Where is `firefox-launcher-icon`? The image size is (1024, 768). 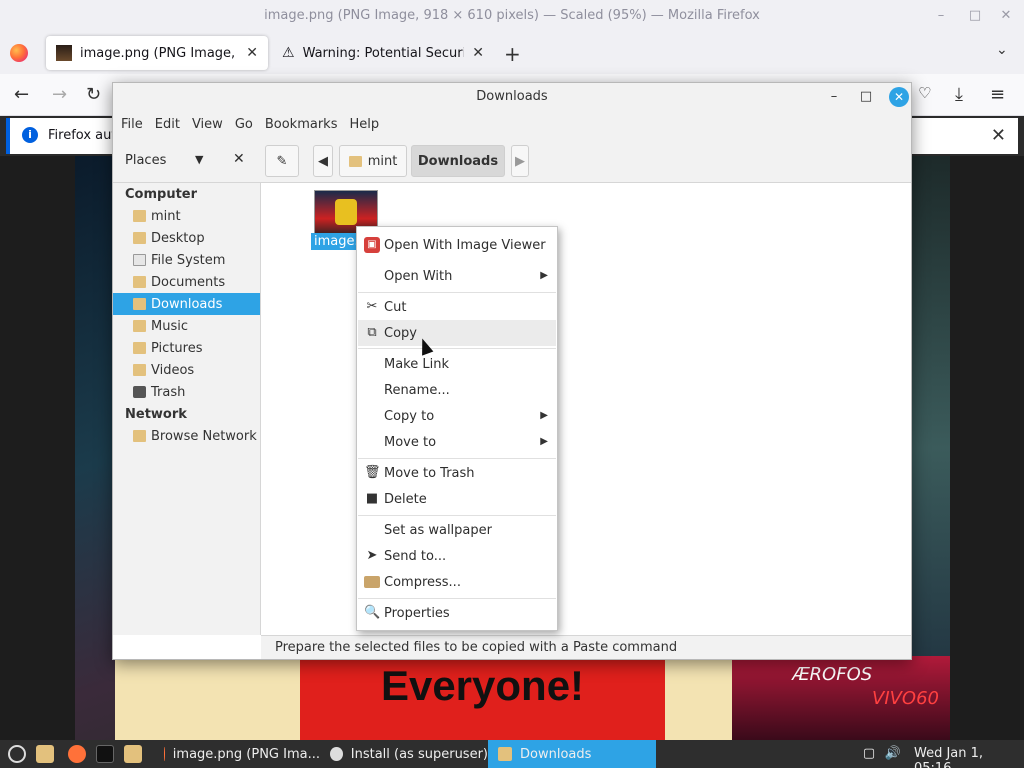 firefox-launcher-icon is located at coordinates (77, 754).